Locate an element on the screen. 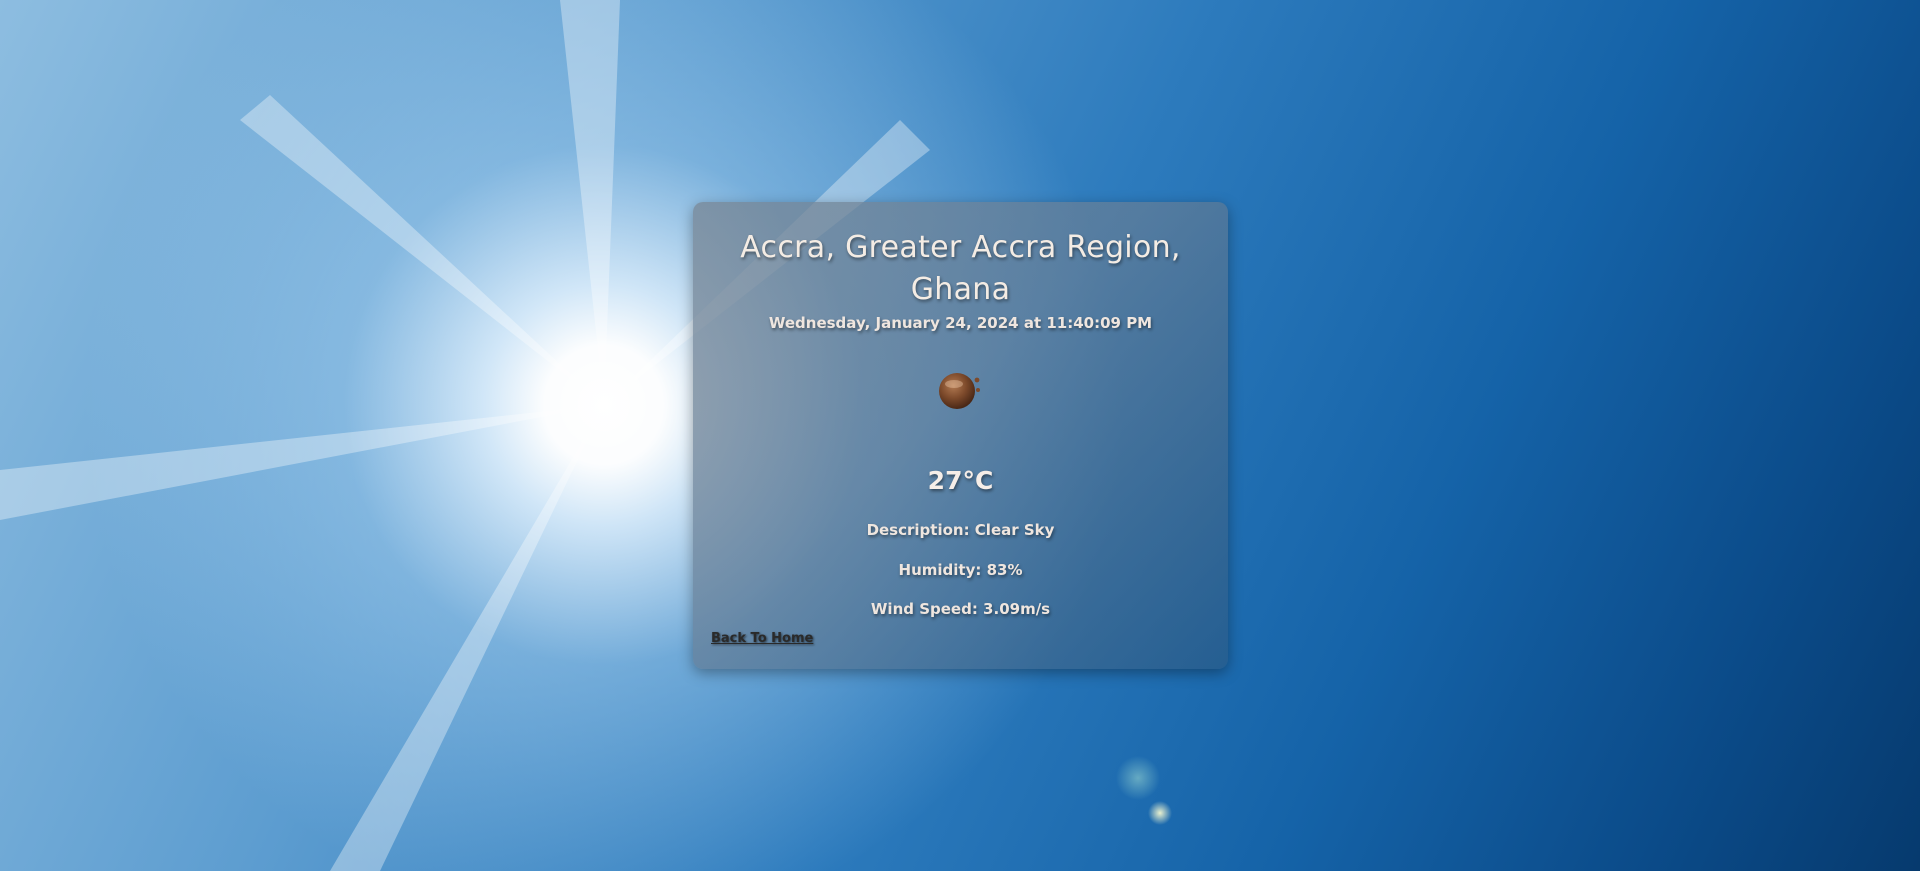  temperature: 27°C is located at coordinates (960, 480).